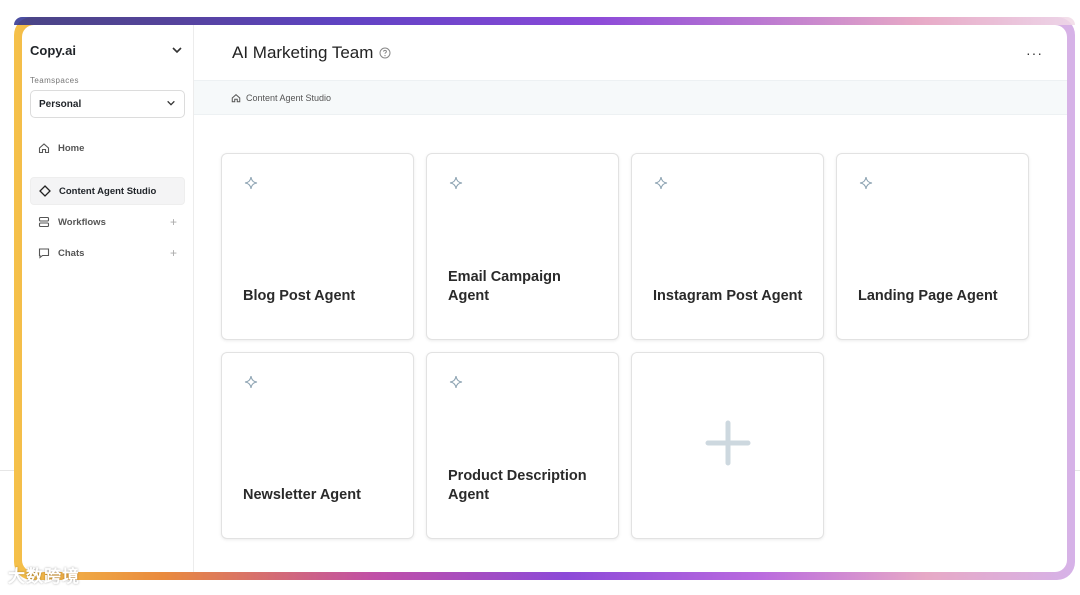 The image size is (1080, 595). I want to click on agent-card-label: Instagram Post Agent, so click(728, 296).